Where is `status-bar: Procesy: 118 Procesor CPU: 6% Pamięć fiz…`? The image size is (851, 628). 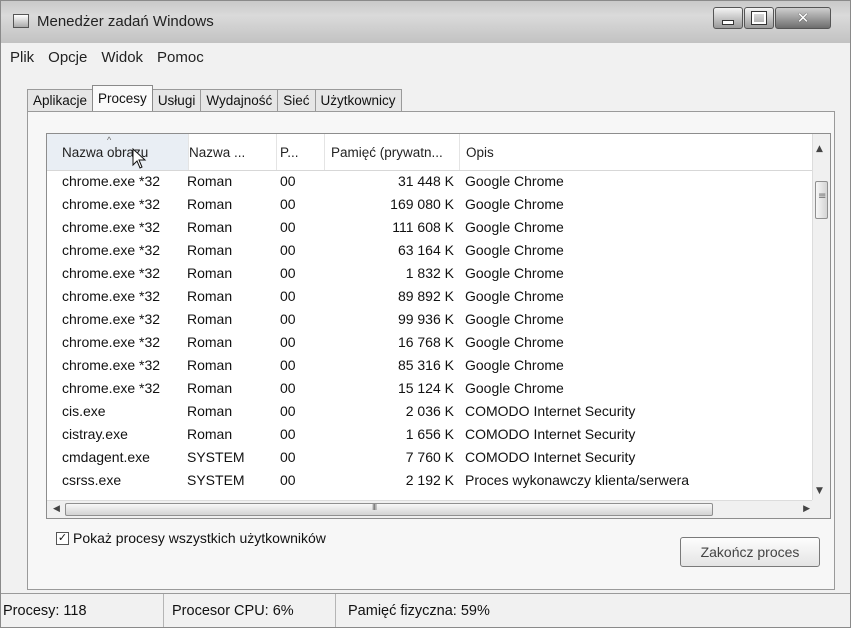 status-bar: Procesy: 118 Procesor CPU: 6% Pamięć fiz… is located at coordinates (425, 610).